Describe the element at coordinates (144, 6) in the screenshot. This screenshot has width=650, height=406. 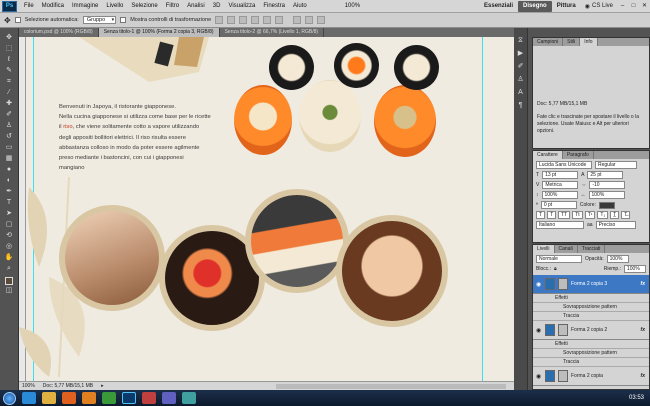
I see `menu-selezione: Selezione` at that location.